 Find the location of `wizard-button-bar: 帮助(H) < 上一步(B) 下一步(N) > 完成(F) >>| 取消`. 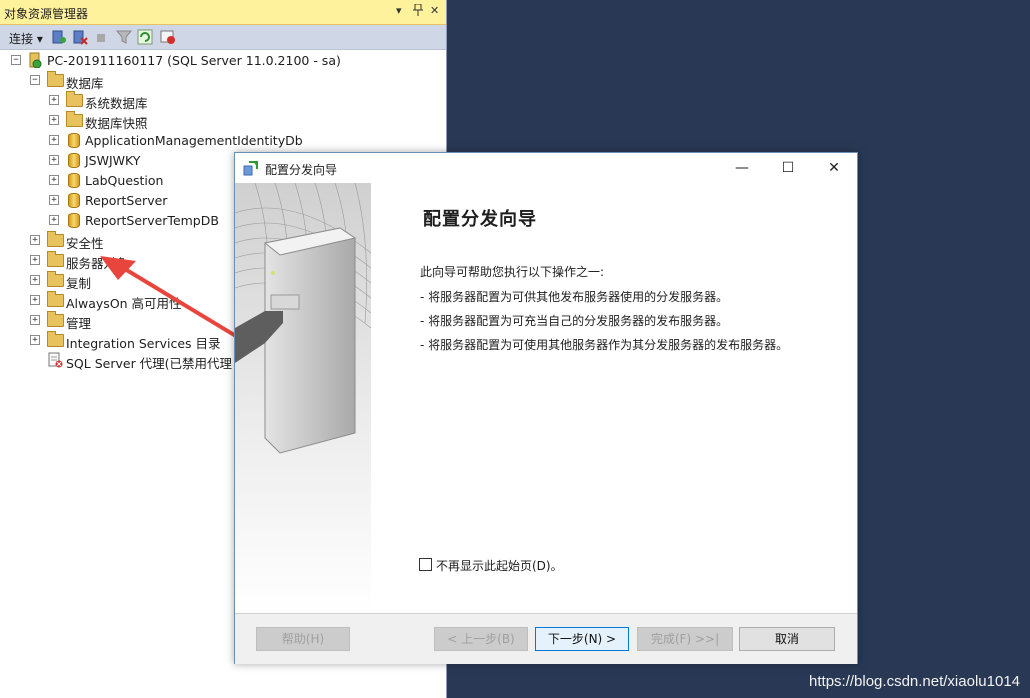

wizard-button-bar: 帮助(H) < 上一步(B) 下一步(N) > 完成(F) >>| 取消 is located at coordinates (546, 638).